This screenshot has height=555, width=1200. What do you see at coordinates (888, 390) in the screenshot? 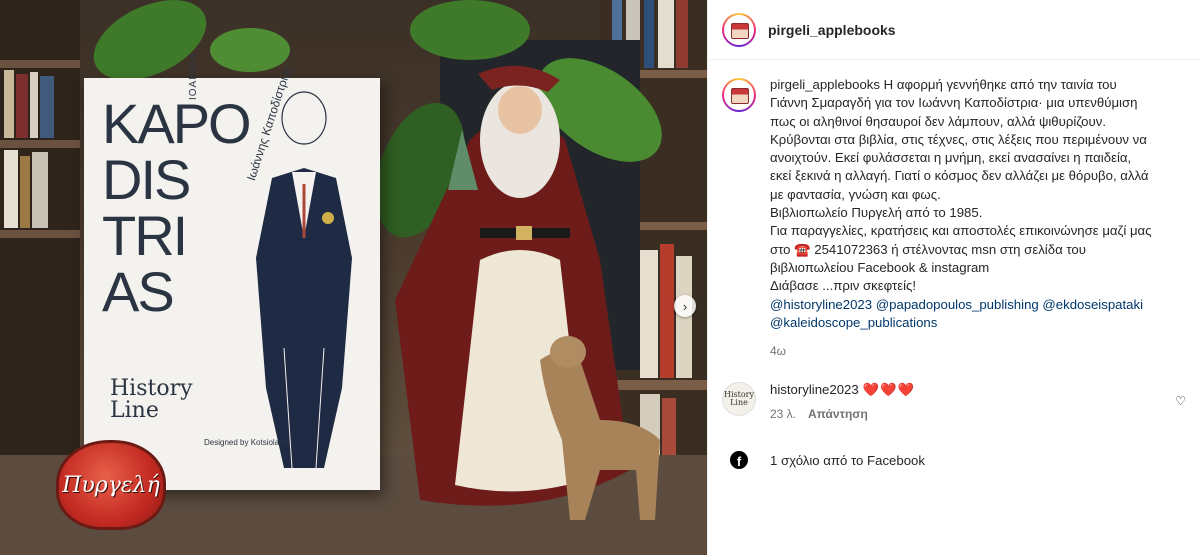
I see `comment-hearts: ❤️❤️❤️` at bounding box center [888, 390].